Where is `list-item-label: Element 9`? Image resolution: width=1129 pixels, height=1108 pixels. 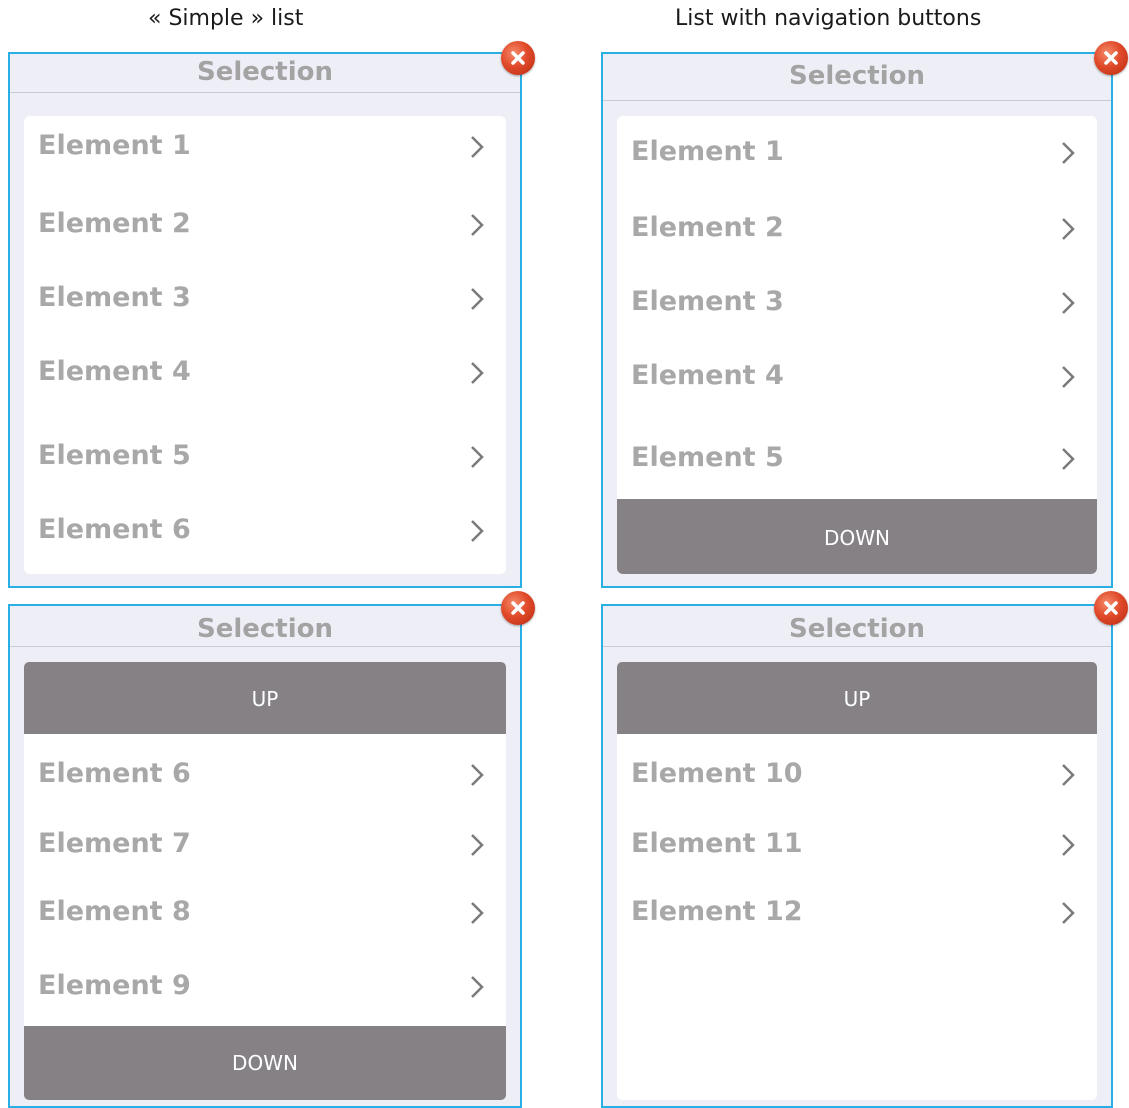 list-item-label: Element 9 is located at coordinates (114, 985).